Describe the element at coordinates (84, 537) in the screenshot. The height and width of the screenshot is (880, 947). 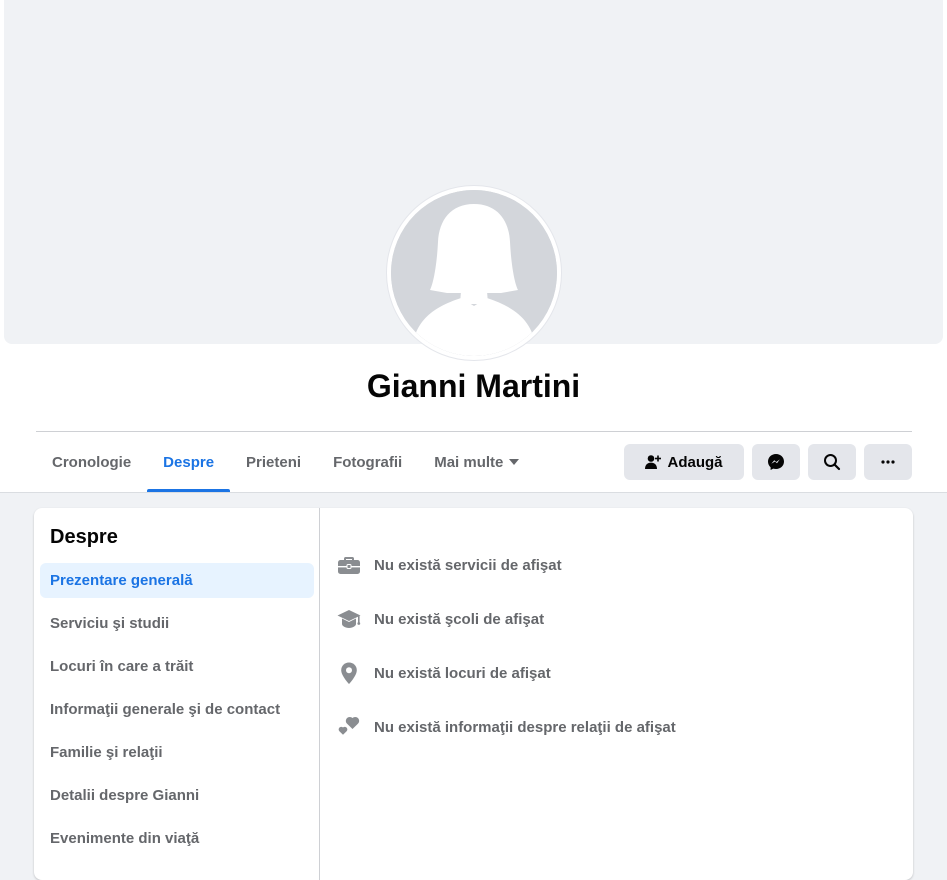
I see `about-title: Despre` at that location.